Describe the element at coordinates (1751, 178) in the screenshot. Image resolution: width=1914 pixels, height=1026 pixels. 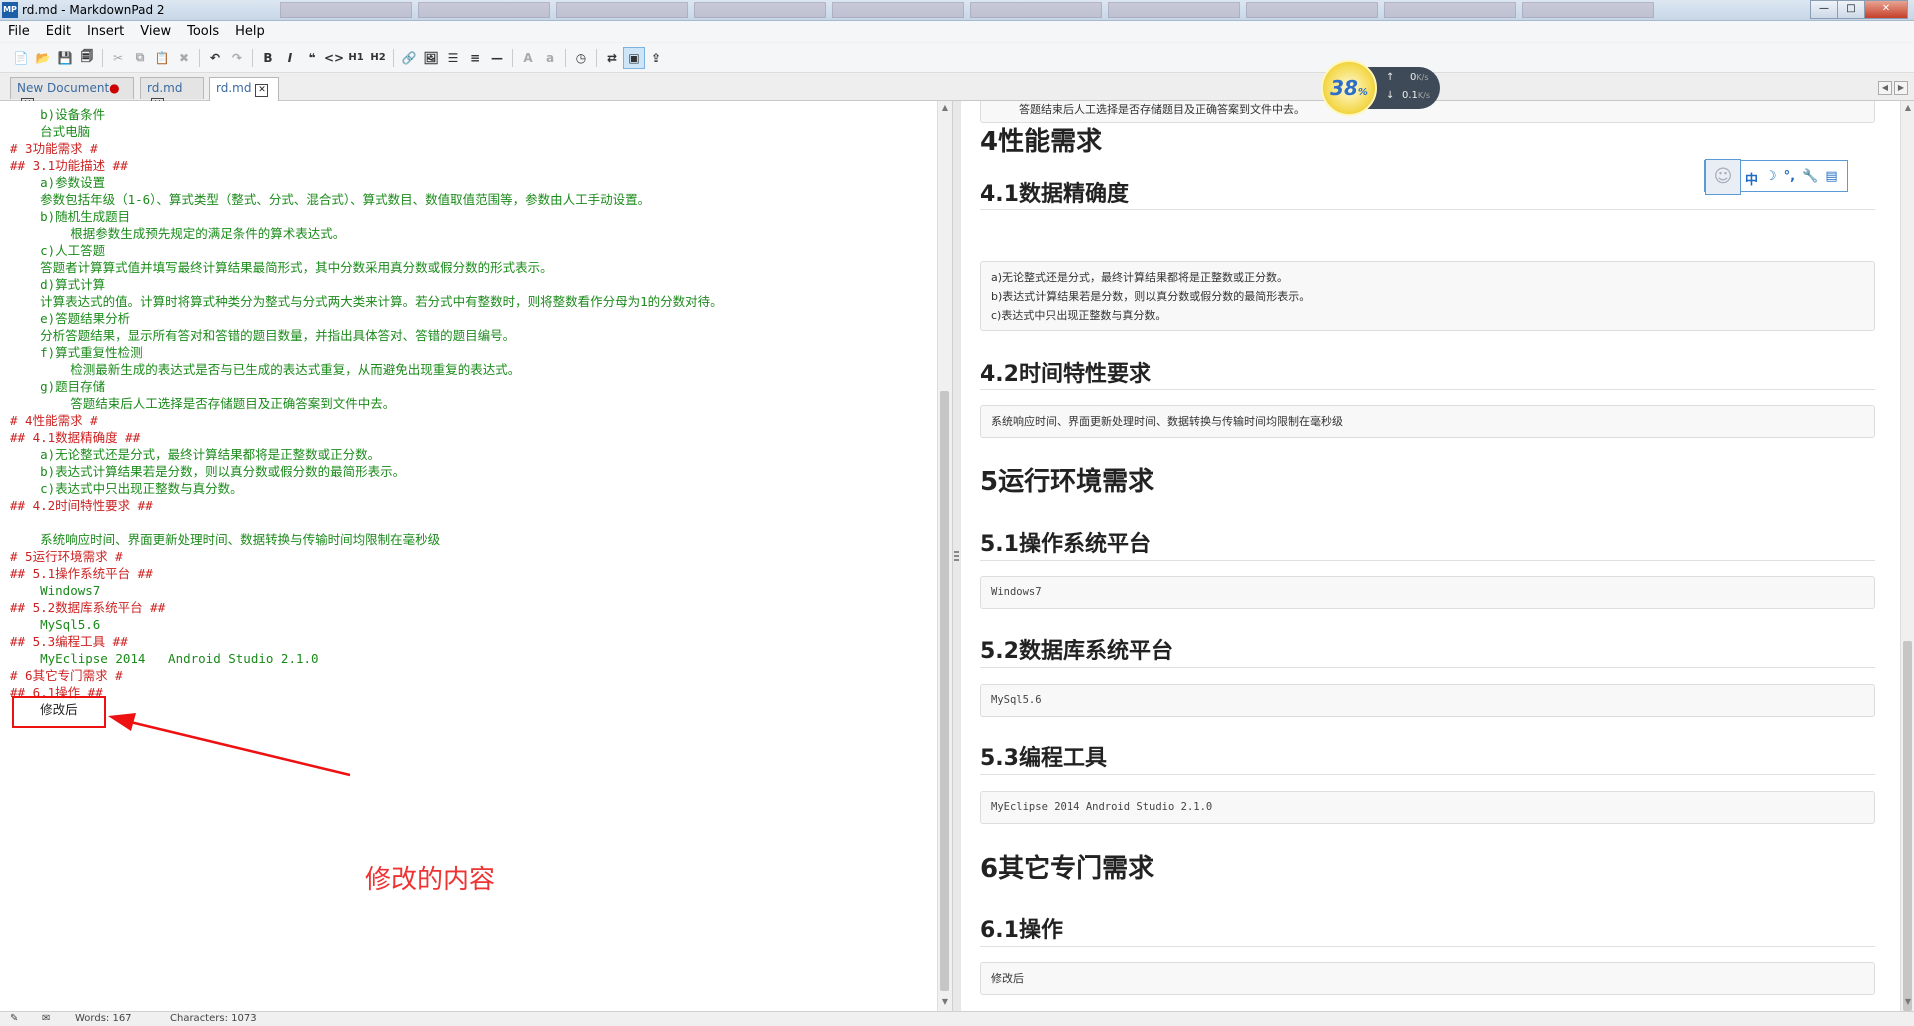
I see `ime-chinese-mode-icon: 中` at that location.